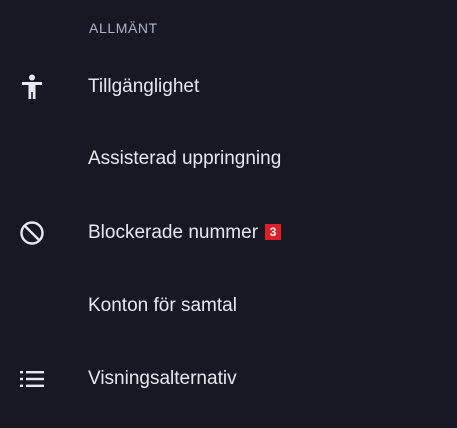  I want to click on accessibility-icon, so click(32, 87).